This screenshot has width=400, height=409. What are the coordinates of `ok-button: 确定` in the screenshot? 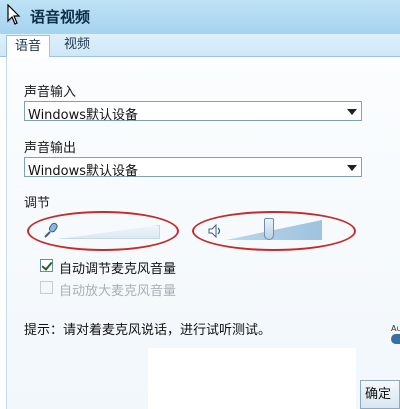 It's located at (380, 394).